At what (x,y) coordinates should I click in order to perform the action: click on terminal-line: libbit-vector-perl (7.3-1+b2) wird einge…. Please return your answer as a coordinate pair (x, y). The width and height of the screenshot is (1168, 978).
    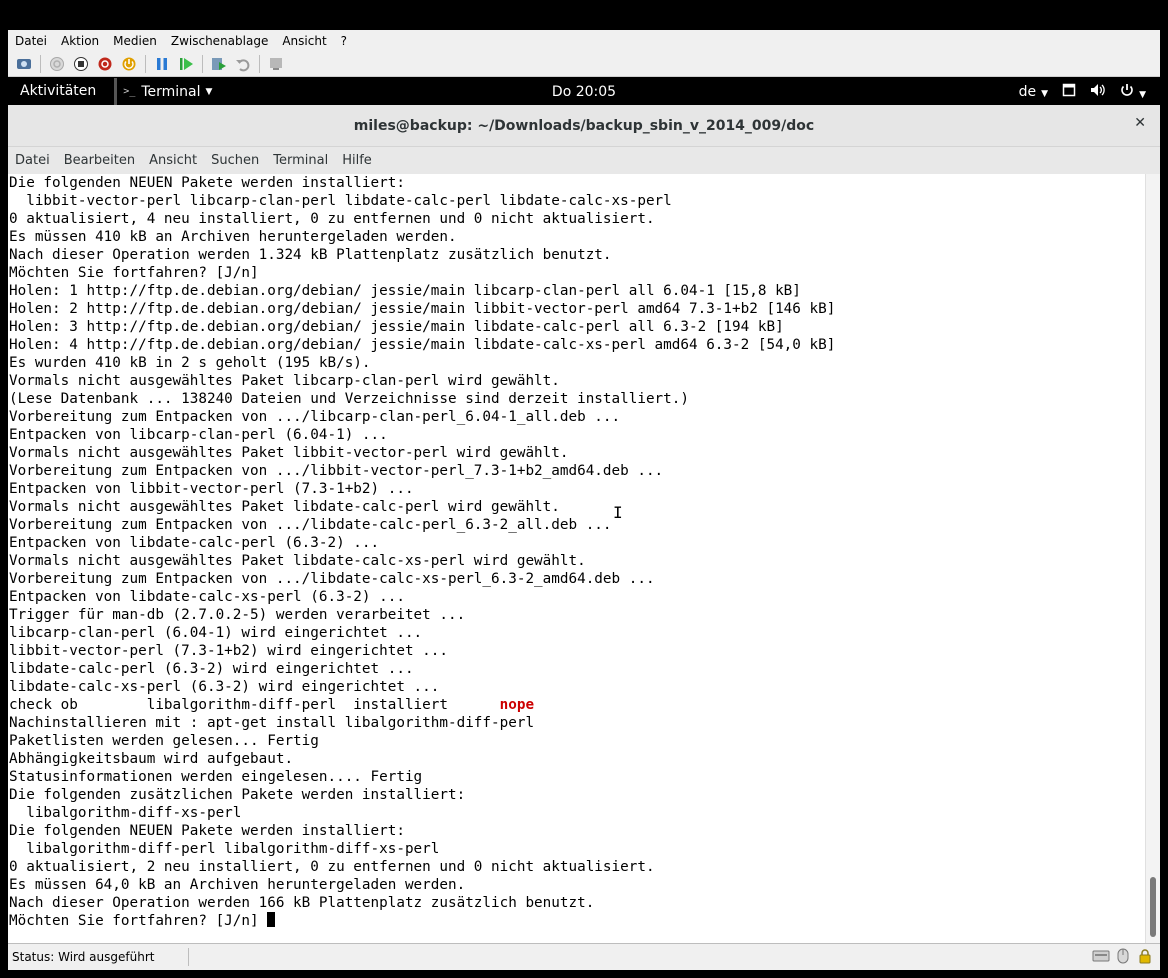
    Looking at the image, I should click on (228, 651).